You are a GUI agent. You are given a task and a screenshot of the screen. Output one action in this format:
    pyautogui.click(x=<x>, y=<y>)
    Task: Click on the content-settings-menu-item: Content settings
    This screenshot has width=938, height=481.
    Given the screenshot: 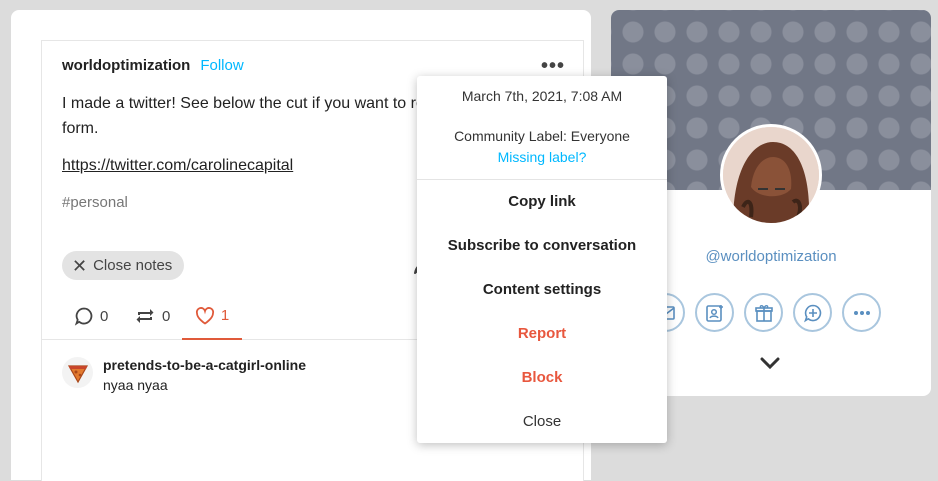 What is the action you would take?
    pyautogui.click(x=542, y=289)
    